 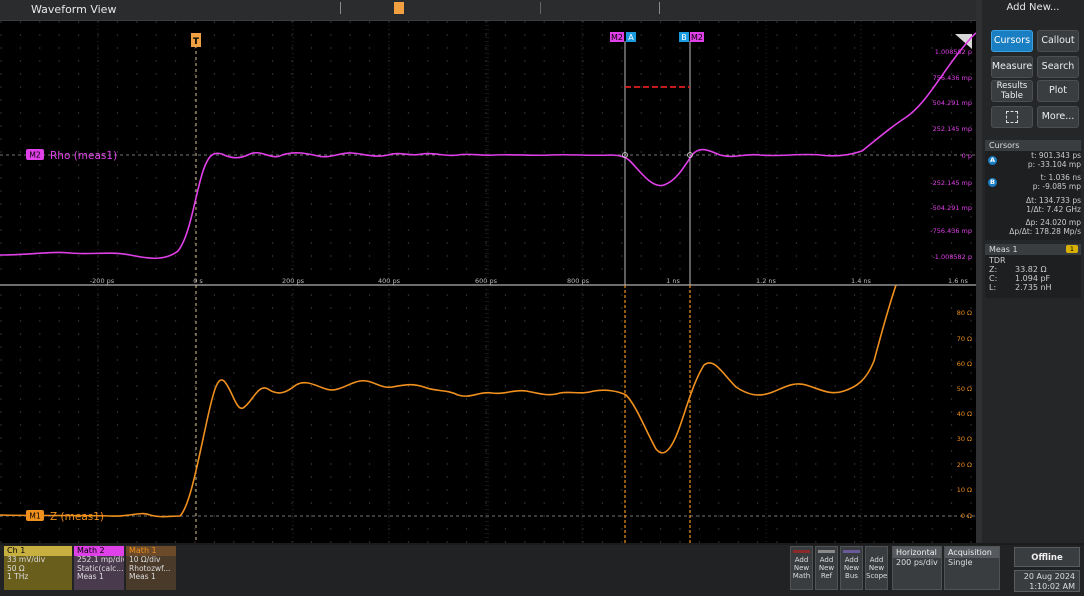 What do you see at coordinates (851, 568) in the screenshot?
I see `add-new-bus-button: Add New Bus` at bounding box center [851, 568].